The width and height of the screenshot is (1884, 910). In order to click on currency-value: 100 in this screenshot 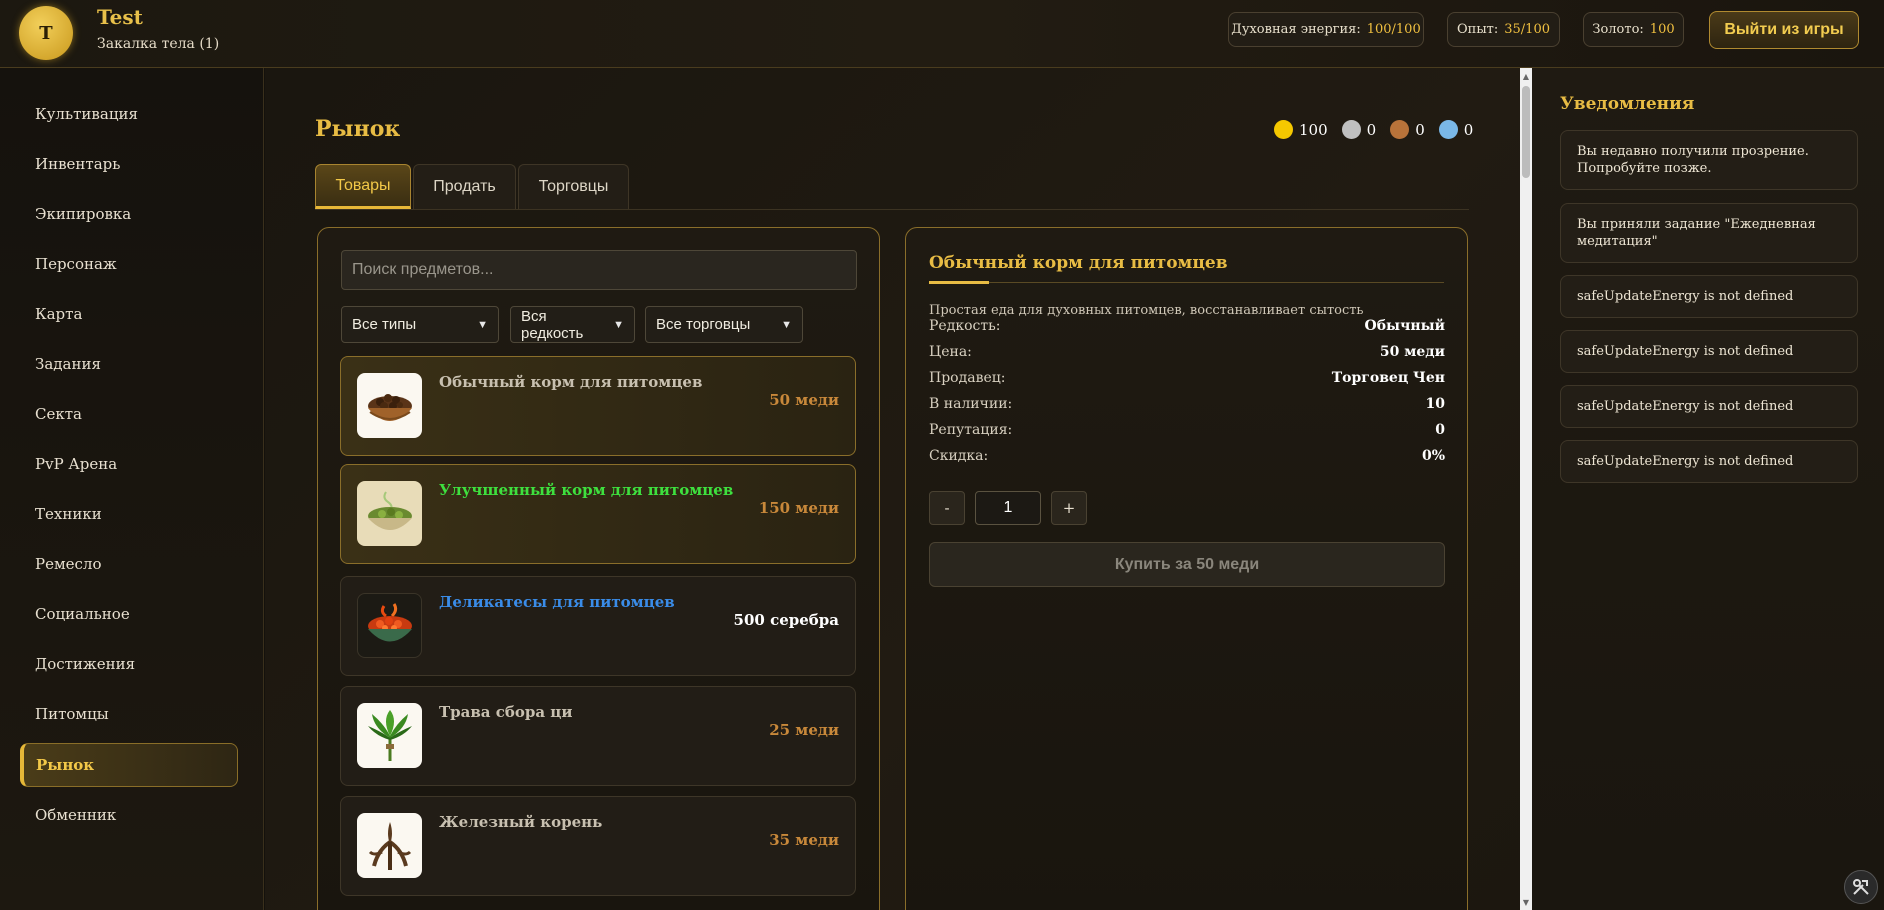, I will do `click(1313, 129)`.